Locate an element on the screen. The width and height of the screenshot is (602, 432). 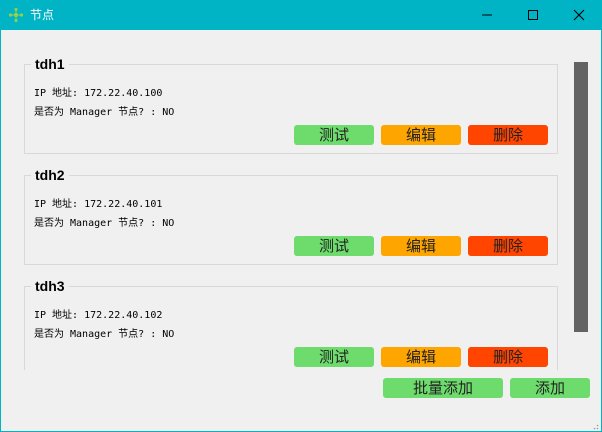
close-button is located at coordinates (579, 15).